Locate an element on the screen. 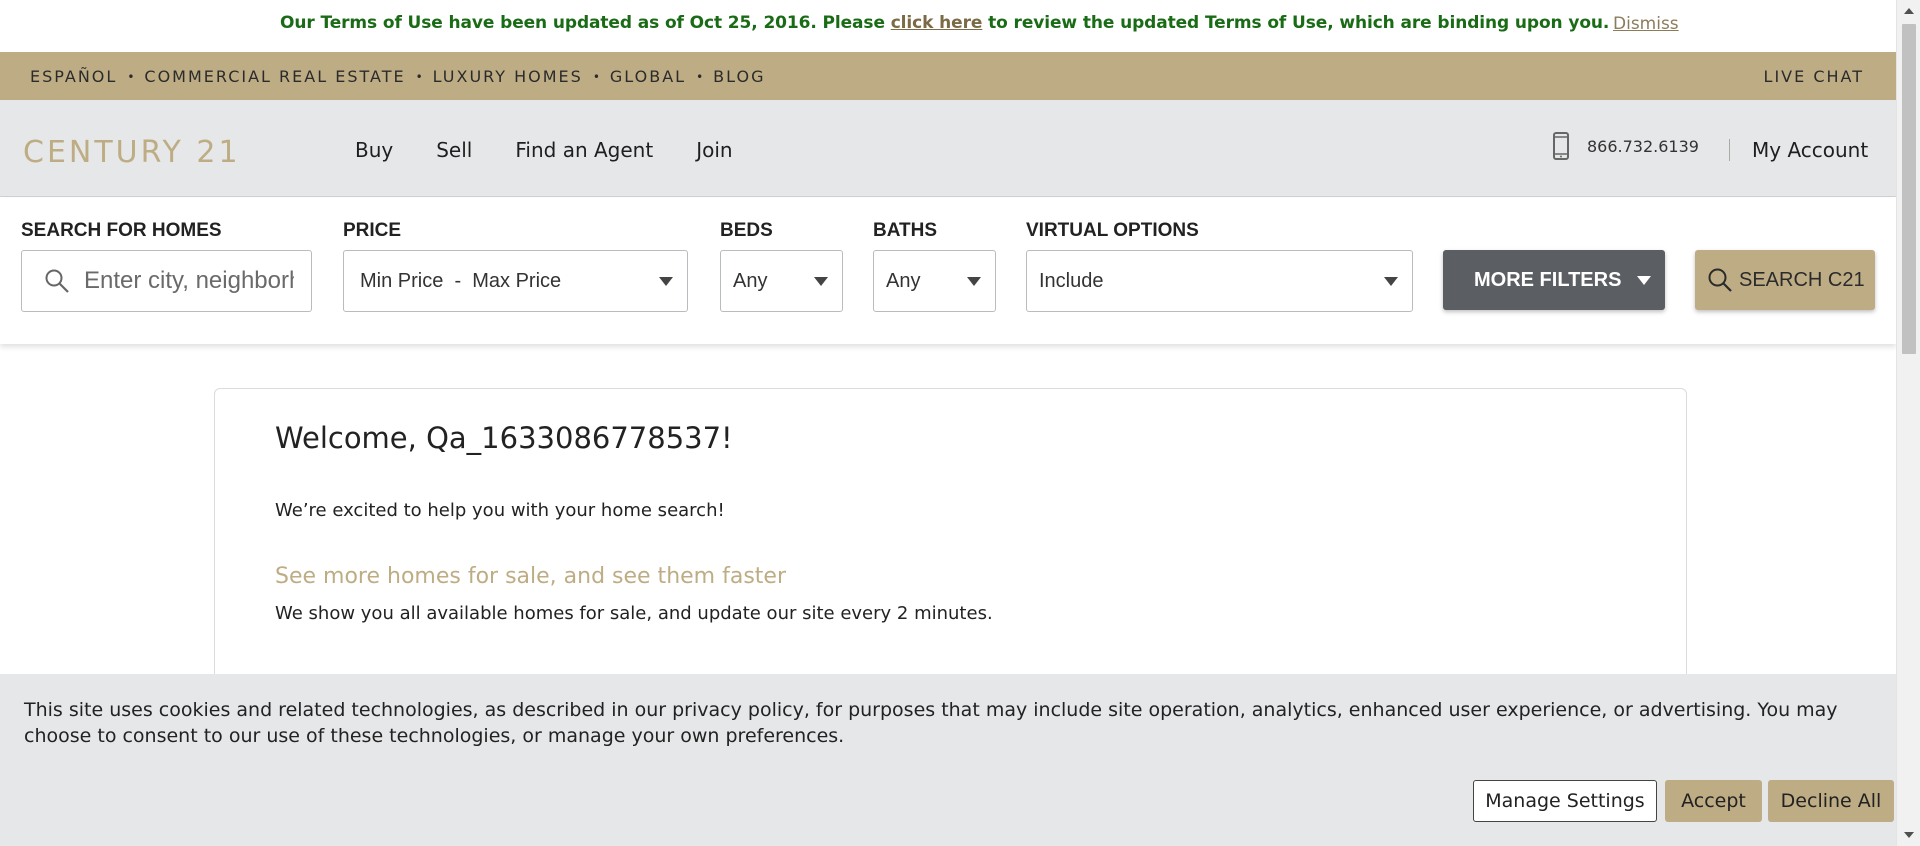 The image size is (1920, 846). virtual-options-value: Include is located at coordinates (1071, 280).